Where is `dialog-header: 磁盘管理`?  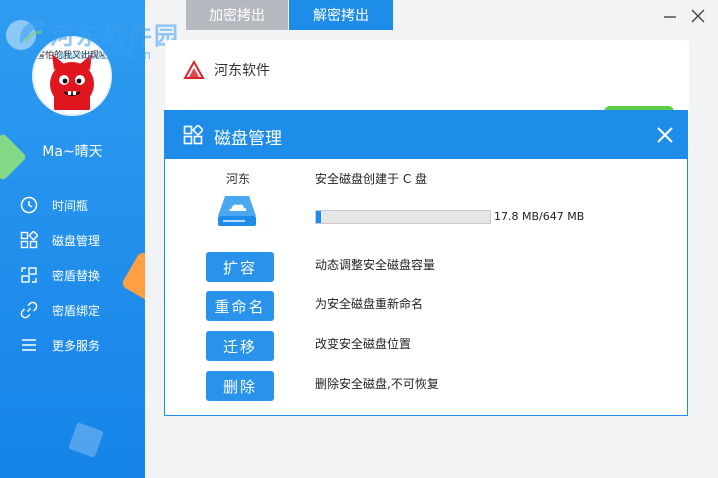 dialog-header: 磁盘管理 is located at coordinates (426, 135).